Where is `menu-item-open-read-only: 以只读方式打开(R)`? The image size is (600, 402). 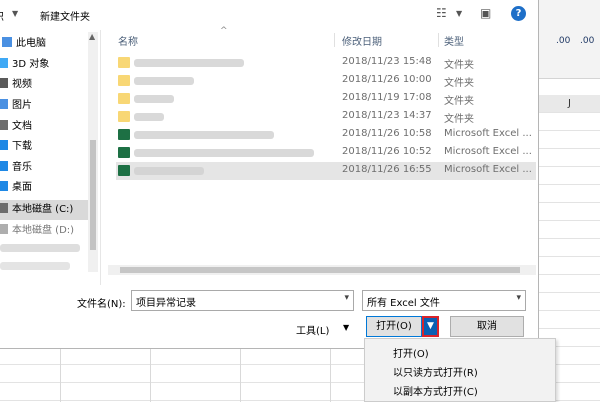 menu-item-open-read-only: 以只读方式打开(R) is located at coordinates (435, 371).